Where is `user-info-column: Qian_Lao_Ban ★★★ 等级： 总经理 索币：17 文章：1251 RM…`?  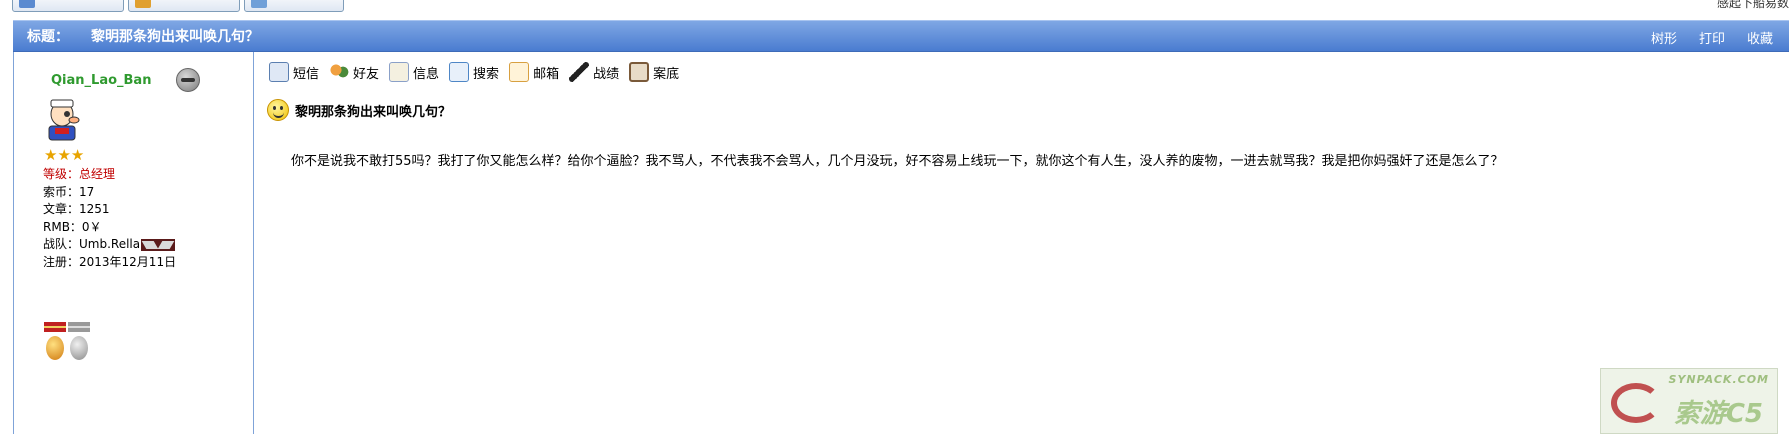 user-info-column: Qian_Lao_Ban ★★★ 等级： 总经理 索币：17 文章：1251 RM… is located at coordinates (134, 243).